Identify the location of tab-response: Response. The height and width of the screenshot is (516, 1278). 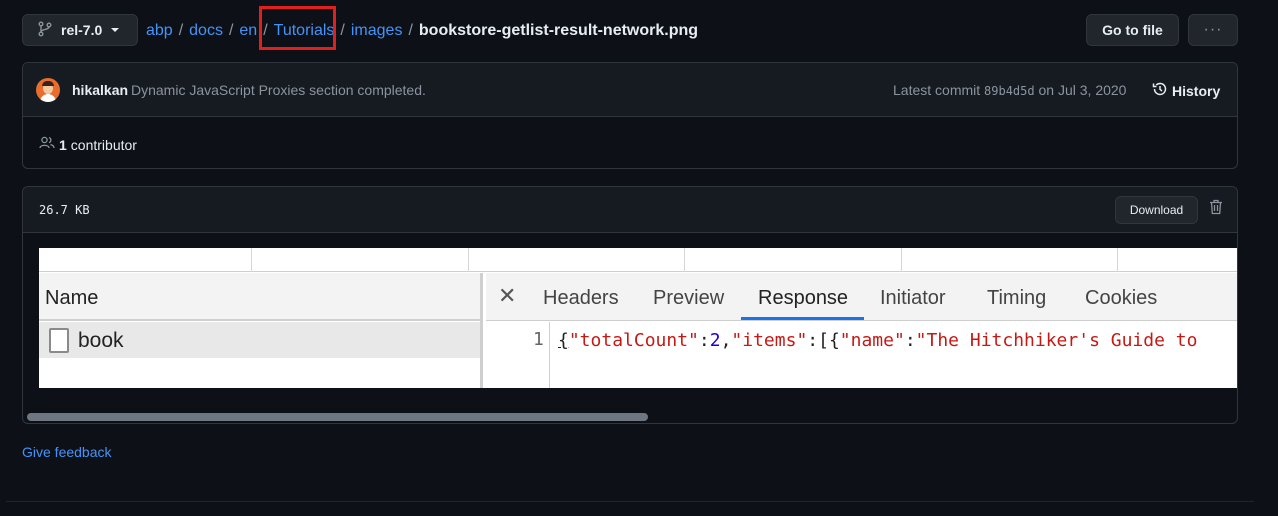
(803, 298).